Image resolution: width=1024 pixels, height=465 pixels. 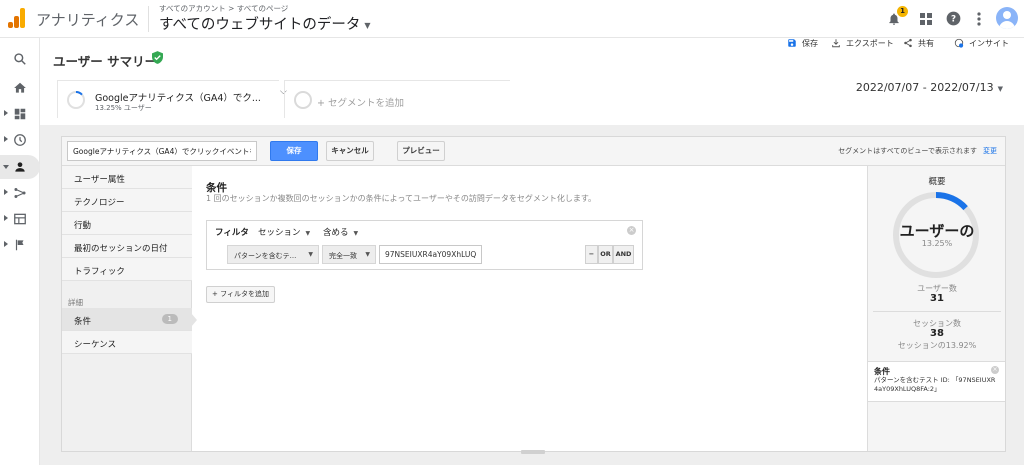 I want to click on filter-mode-value: 含める, so click(x=336, y=233).